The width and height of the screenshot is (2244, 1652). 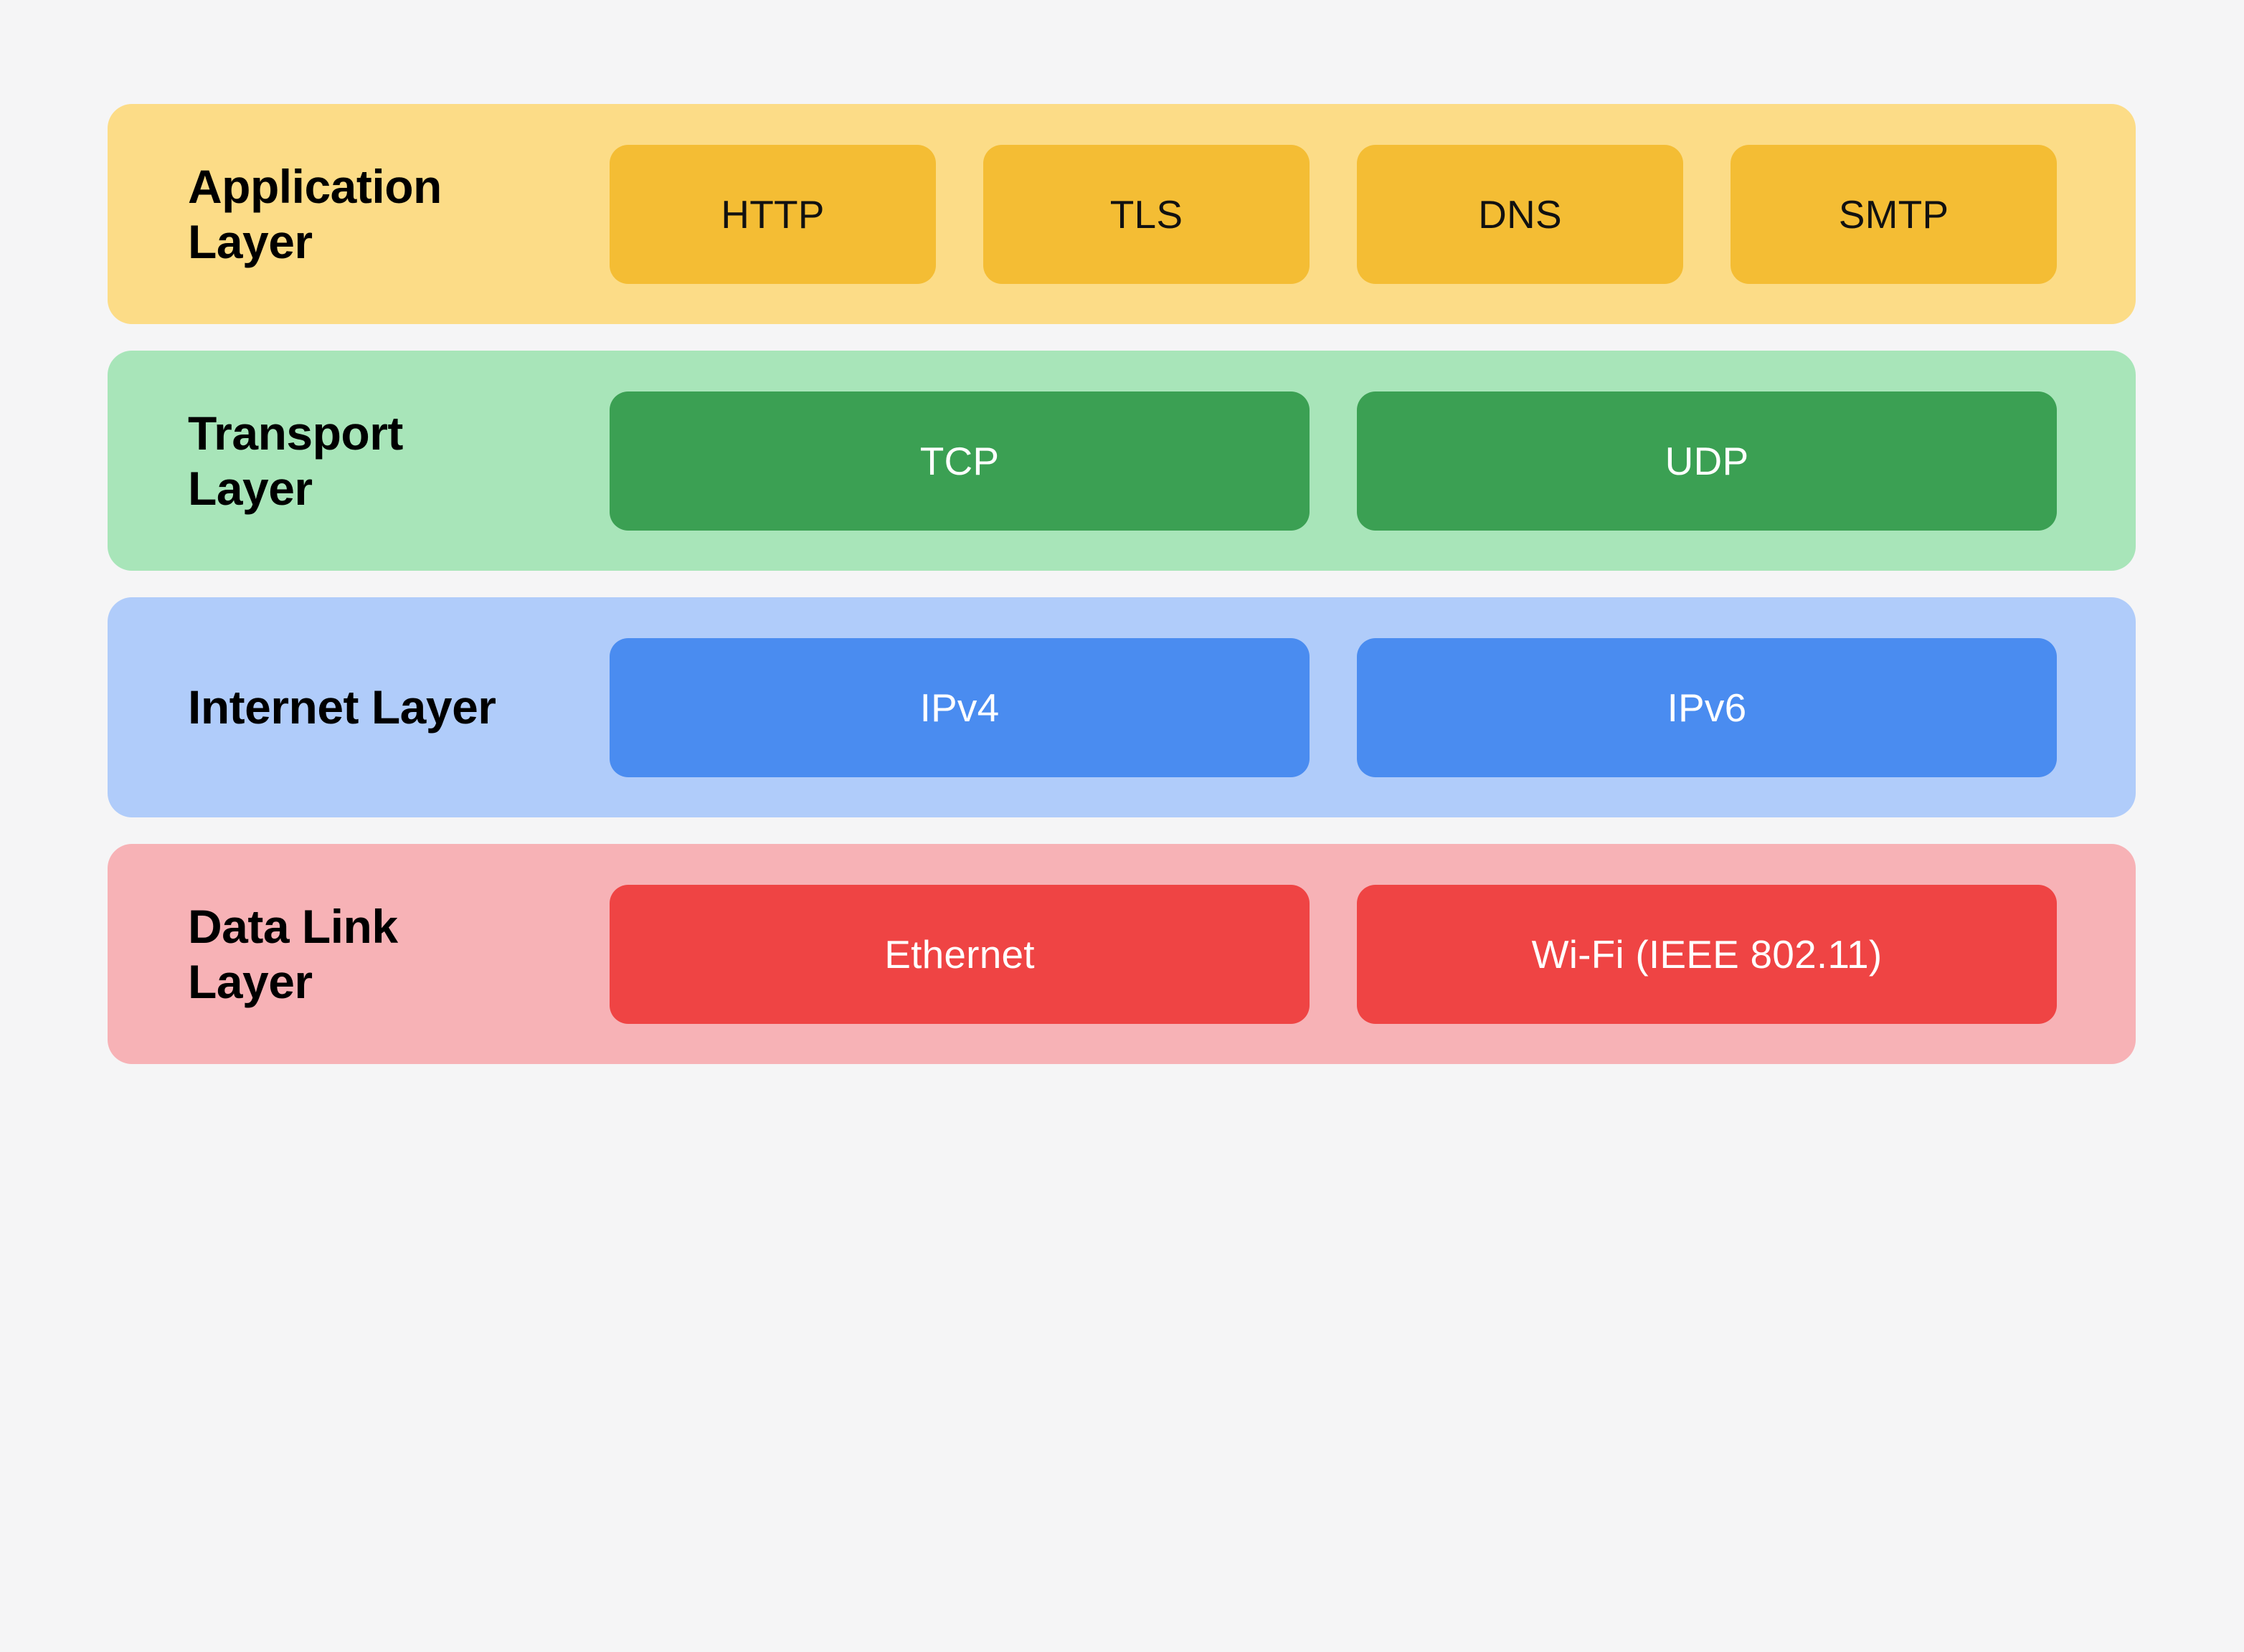 I want to click on protocol-chip-dns: DNS, so click(x=1520, y=214).